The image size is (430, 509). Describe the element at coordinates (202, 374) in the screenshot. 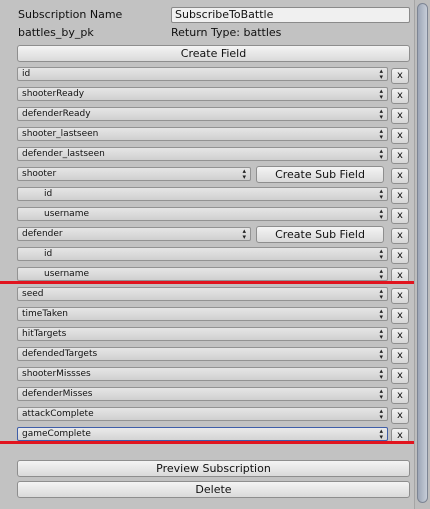

I see `field-dropdown: shooterMissses ▴ ▾` at that location.